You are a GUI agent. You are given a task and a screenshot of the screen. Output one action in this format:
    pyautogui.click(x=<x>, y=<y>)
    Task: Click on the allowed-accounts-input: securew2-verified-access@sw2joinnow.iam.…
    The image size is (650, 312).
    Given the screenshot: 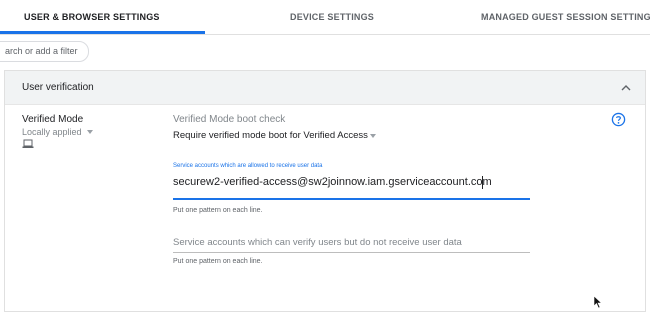 What is the action you would take?
    pyautogui.click(x=332, y=182)
    